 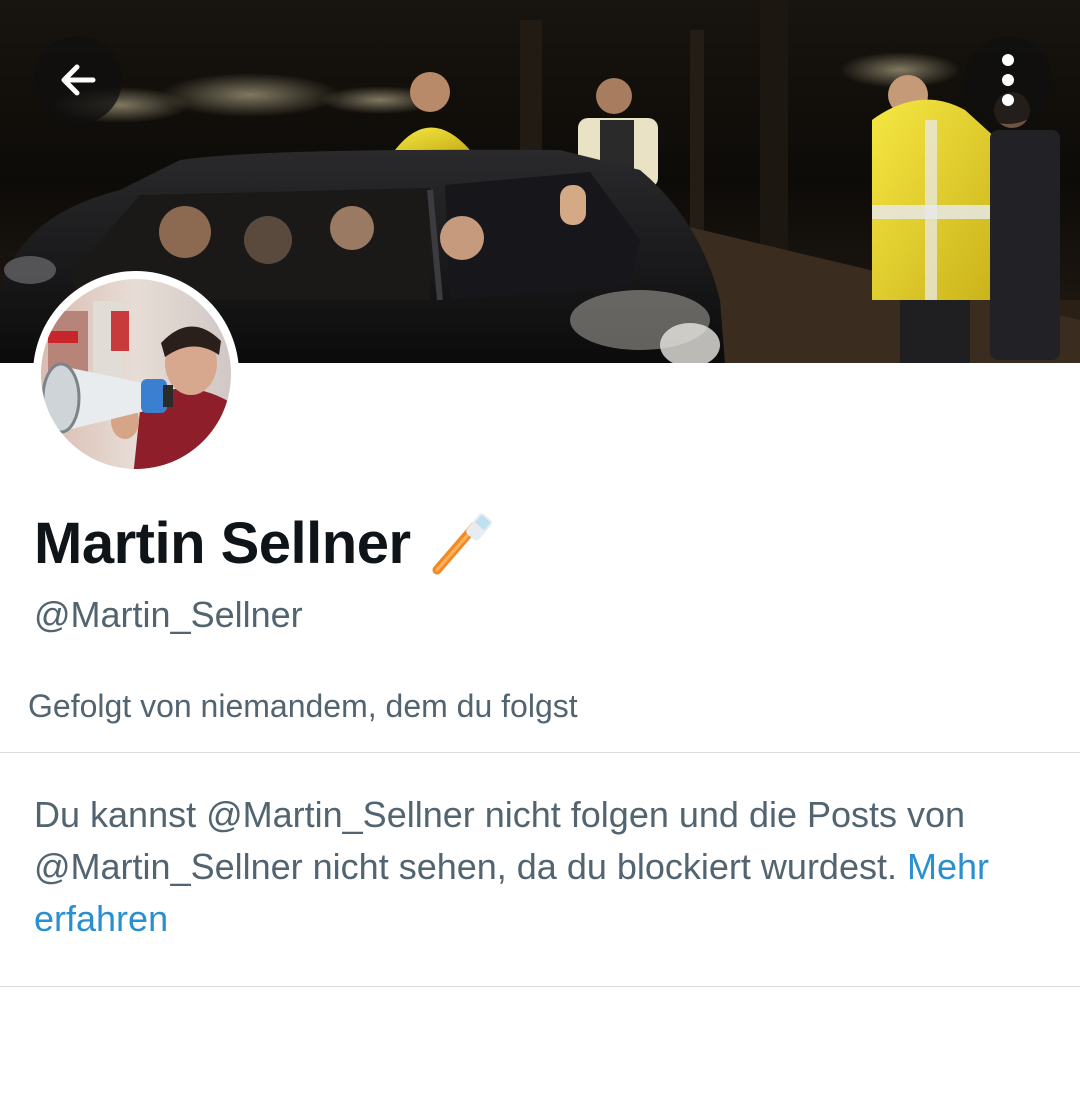 I want to click on profile-handle: @Martin_Sellner, so click(x=168, y=614).